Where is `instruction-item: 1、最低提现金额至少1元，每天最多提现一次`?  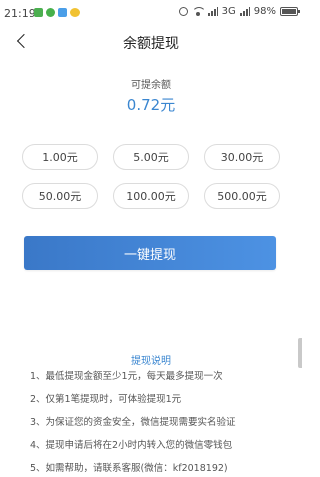
instruction-item: 1、最低提现金额至少1元，每天最多提现一次 is located at coordinates (126, 376).